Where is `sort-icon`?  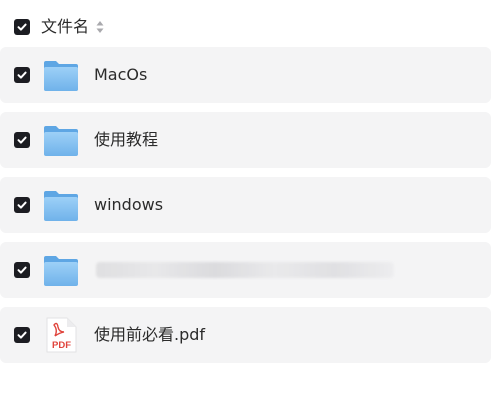
sort-icon is located at coordinates (100, 27).